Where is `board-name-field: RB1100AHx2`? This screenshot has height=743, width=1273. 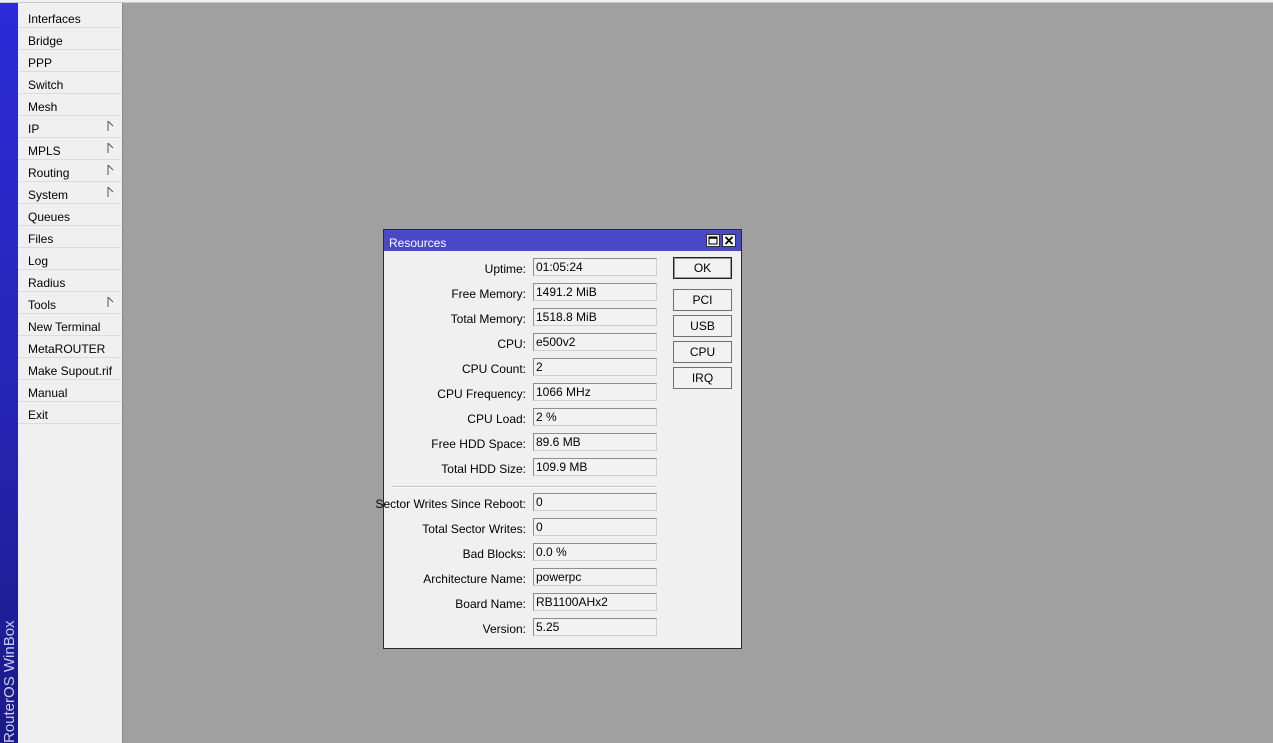 board-name-field: RB1100AHx2 is located at coordinates (595, 602).